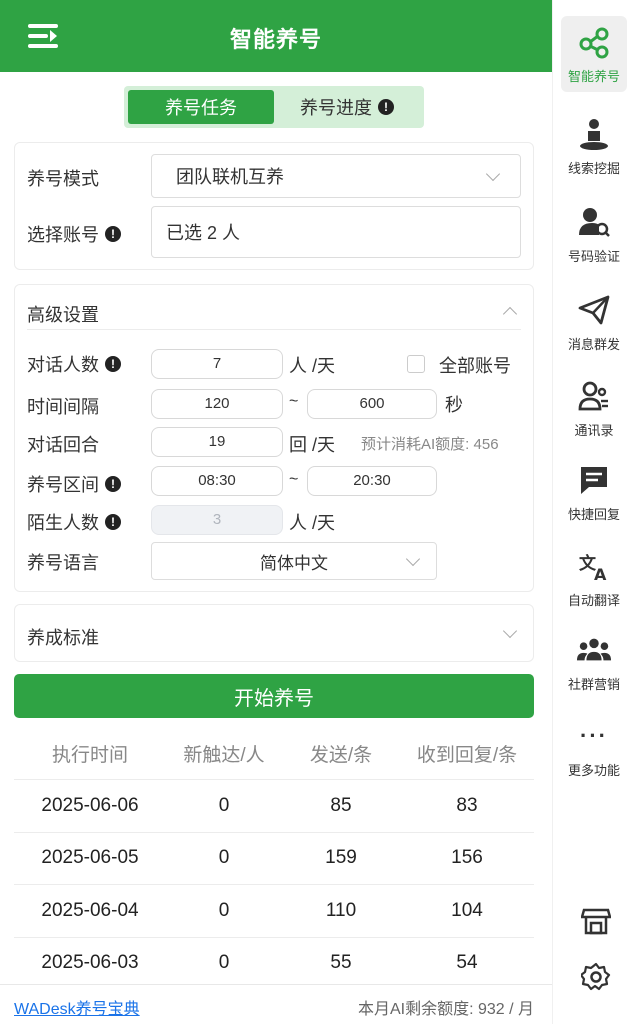 This screenshot has height=1024, width=628. Describe the element at coordinates (475, 366) in the screenshot. I see `all-accounts-label: 全部账号` at that location.